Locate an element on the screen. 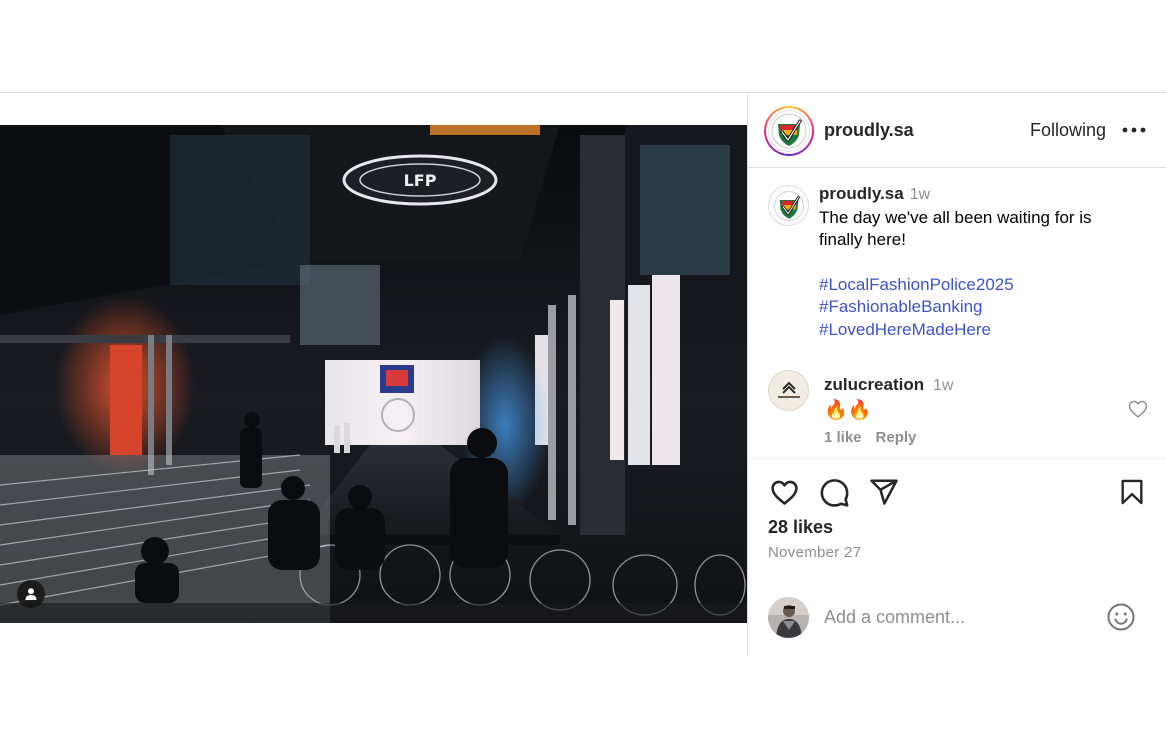 Image resolution: width=1166 pixels, height=745 pixels. current-user-avatar is located at coordinates (788, 617).